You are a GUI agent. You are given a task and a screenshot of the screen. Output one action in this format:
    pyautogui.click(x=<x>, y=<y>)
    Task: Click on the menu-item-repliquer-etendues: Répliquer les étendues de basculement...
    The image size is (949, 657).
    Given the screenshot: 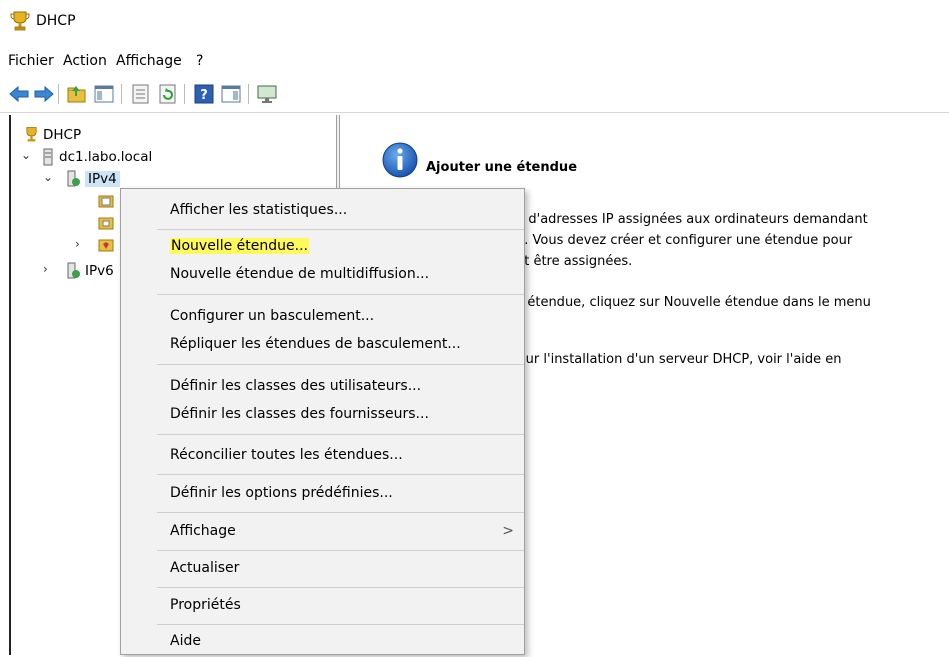 What is the action you would take?
    pyautogui.click(x=322, y=345)
    